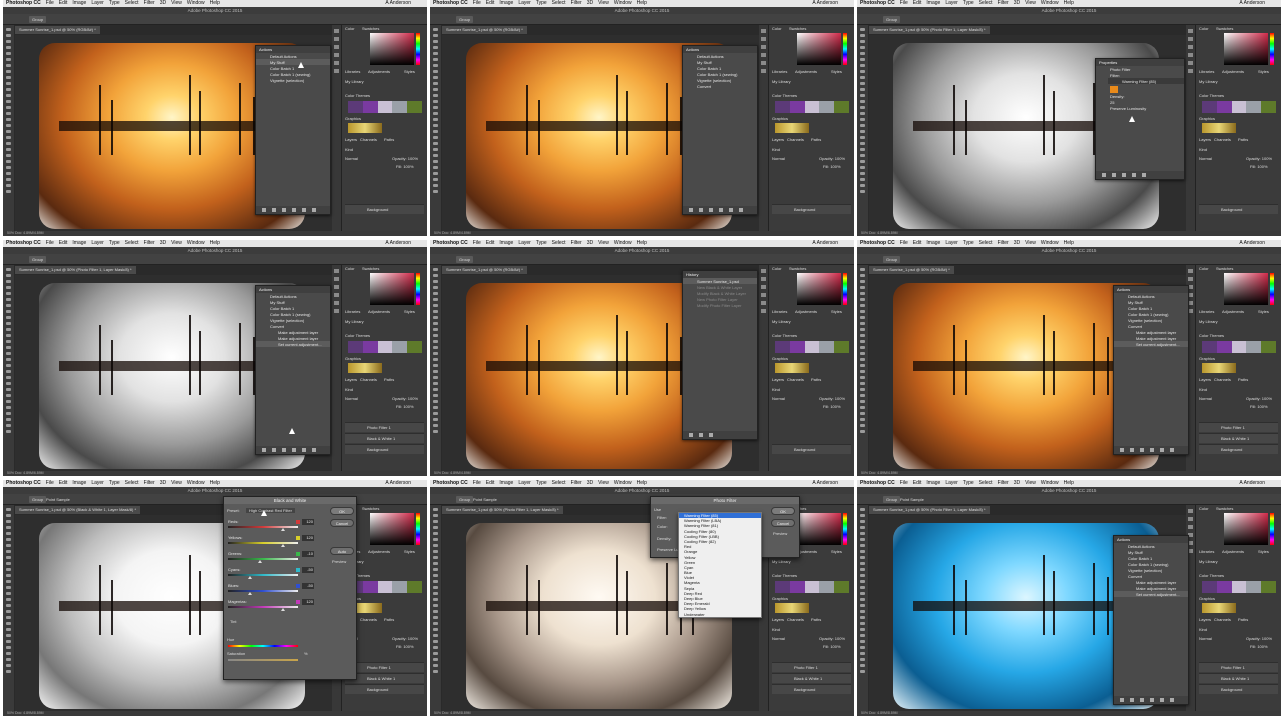  I want to click on history-control-icon, so click(711, 435).